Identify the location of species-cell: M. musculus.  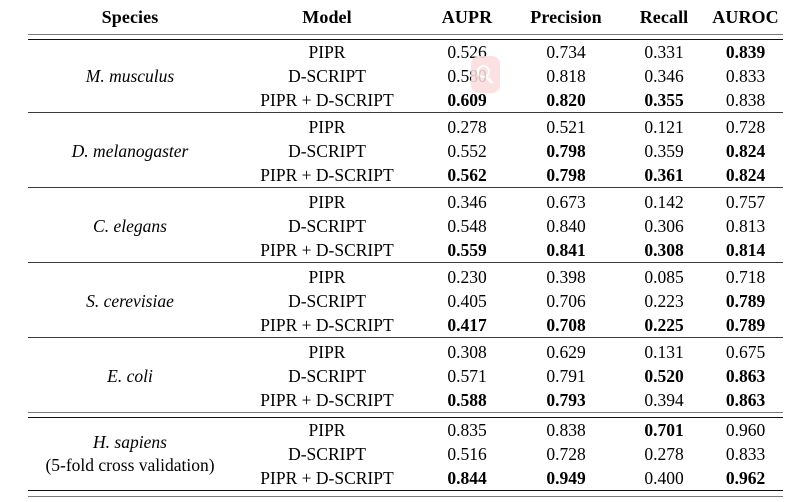
(130, 76).